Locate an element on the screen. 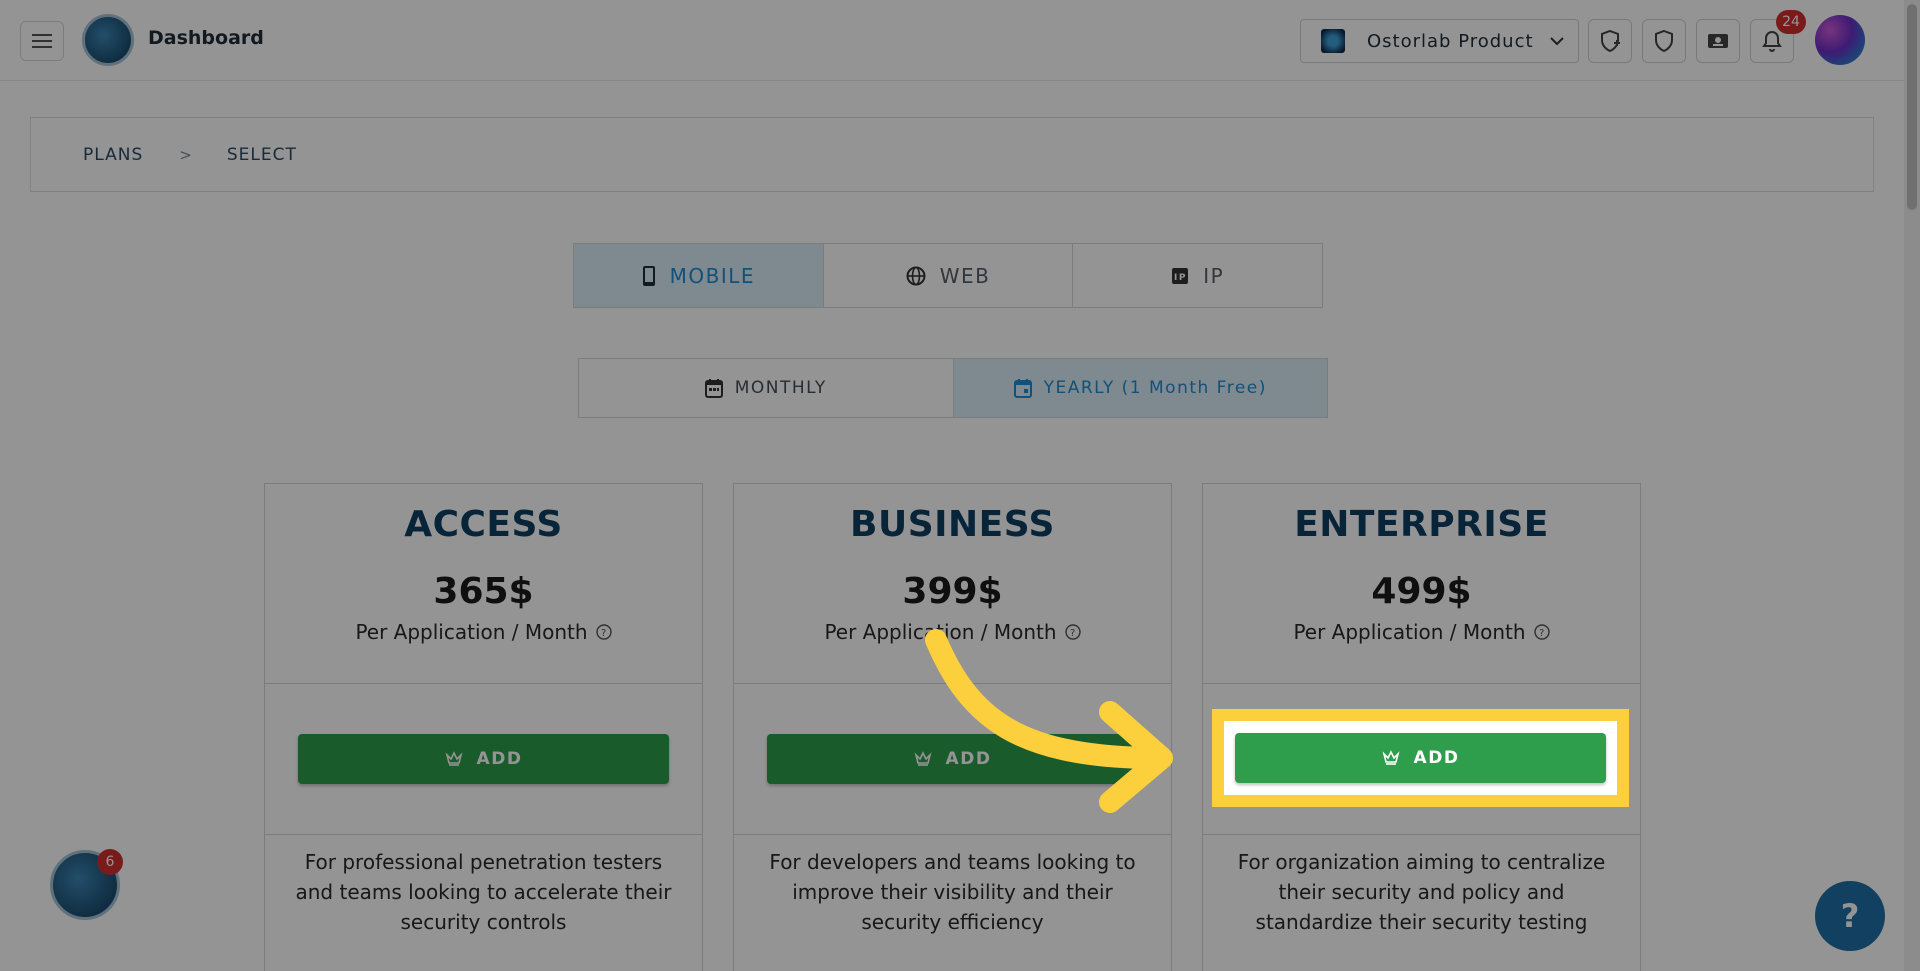 This screenshot has height=971, width=1920. add-plan-enterprise-button: ADD is located at coordinates (1420, 758).